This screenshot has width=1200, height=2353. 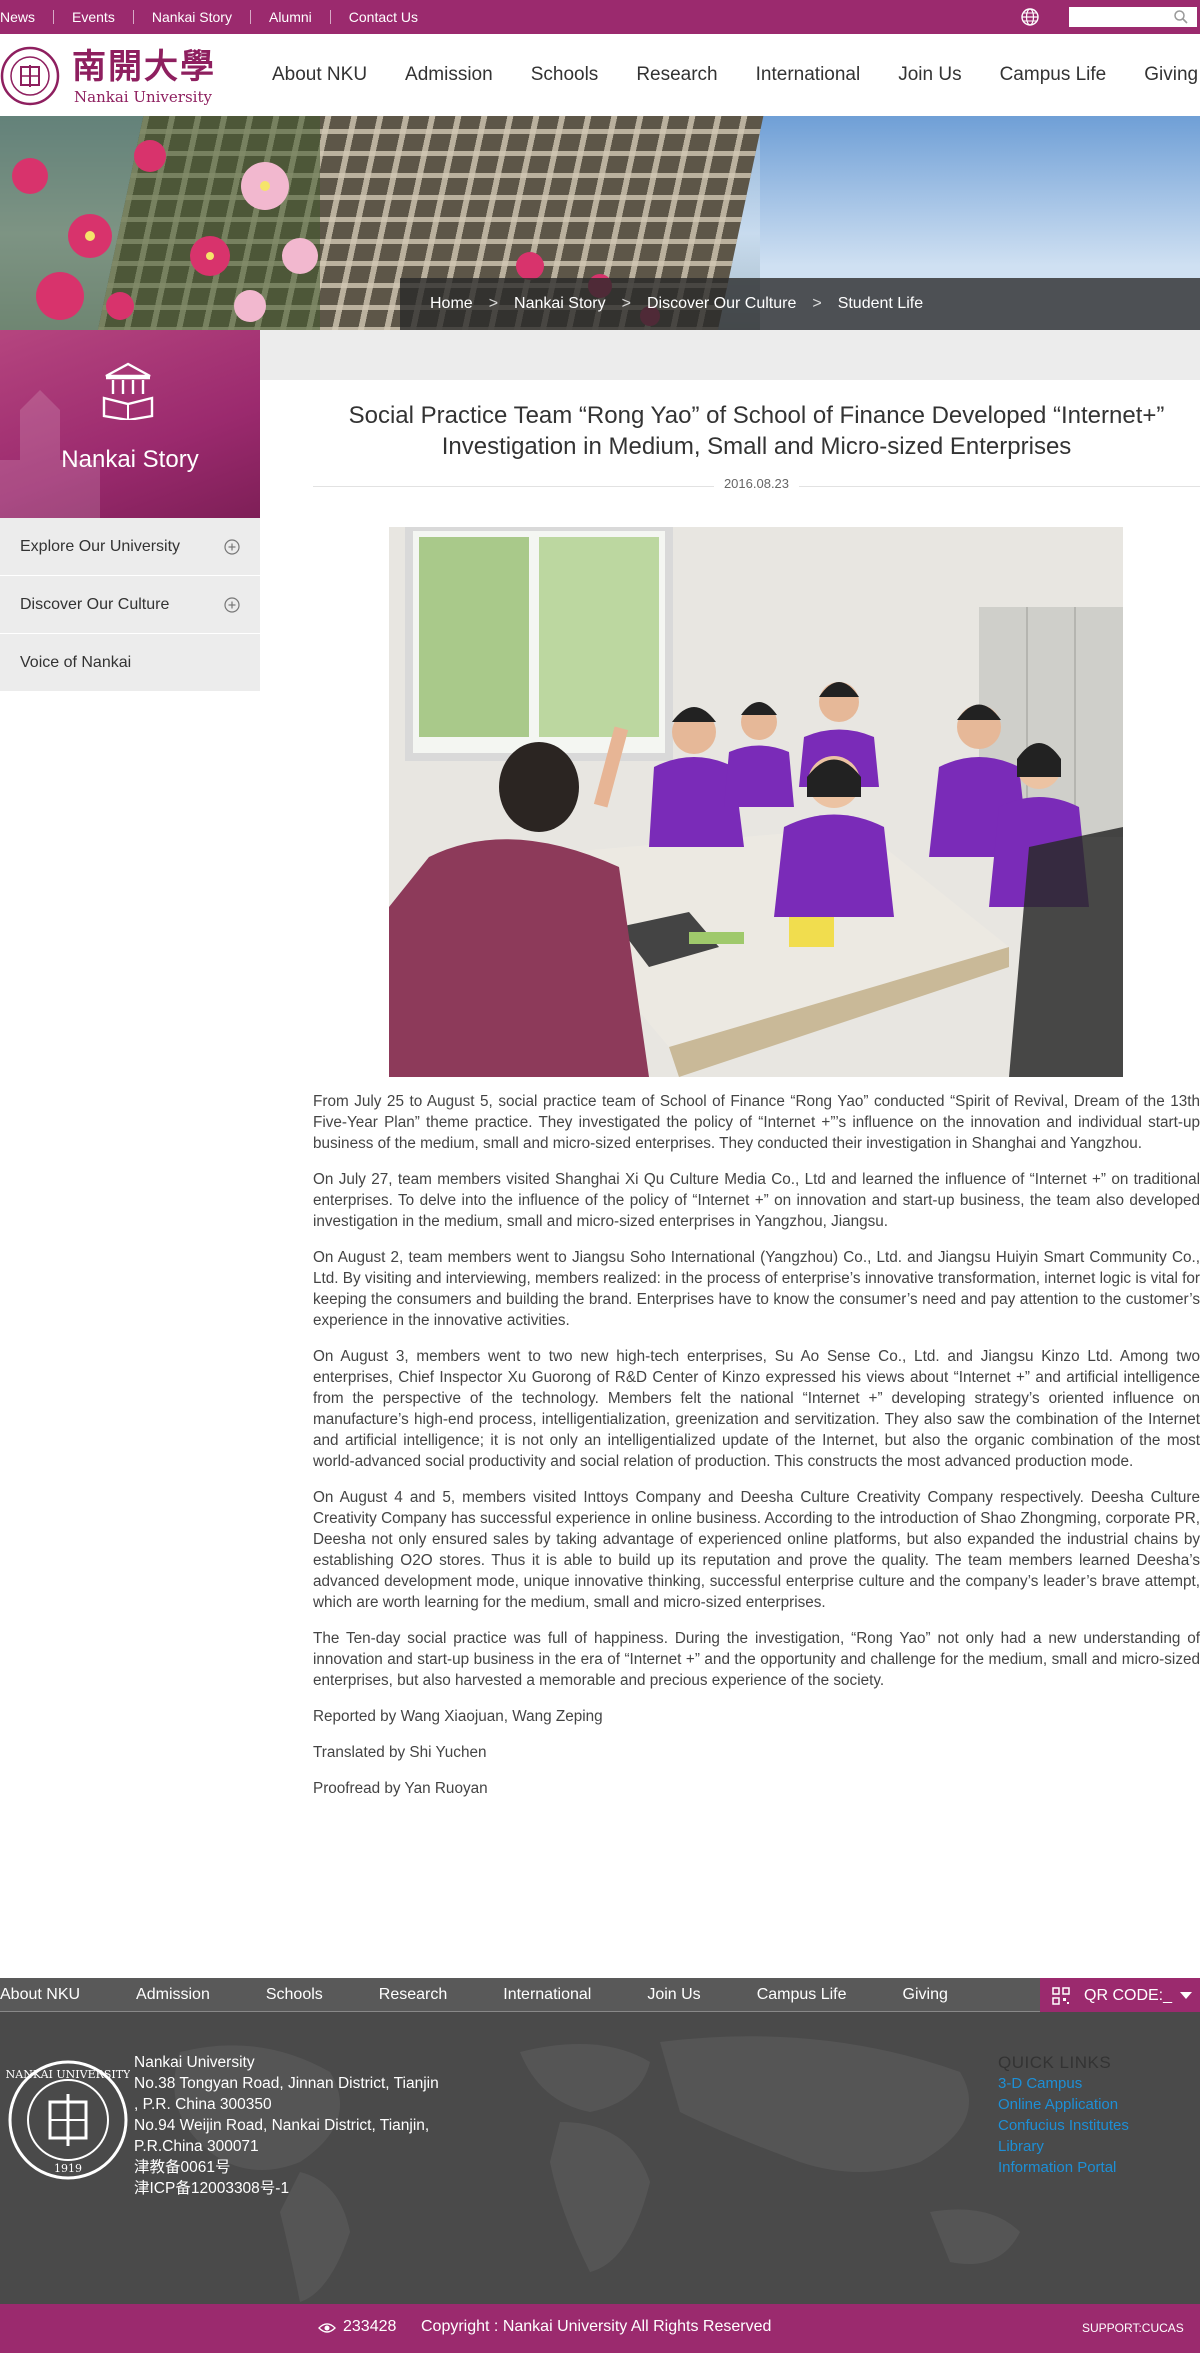 I want to click on quick-link-library: Library, so click(x=1063, y=2146).